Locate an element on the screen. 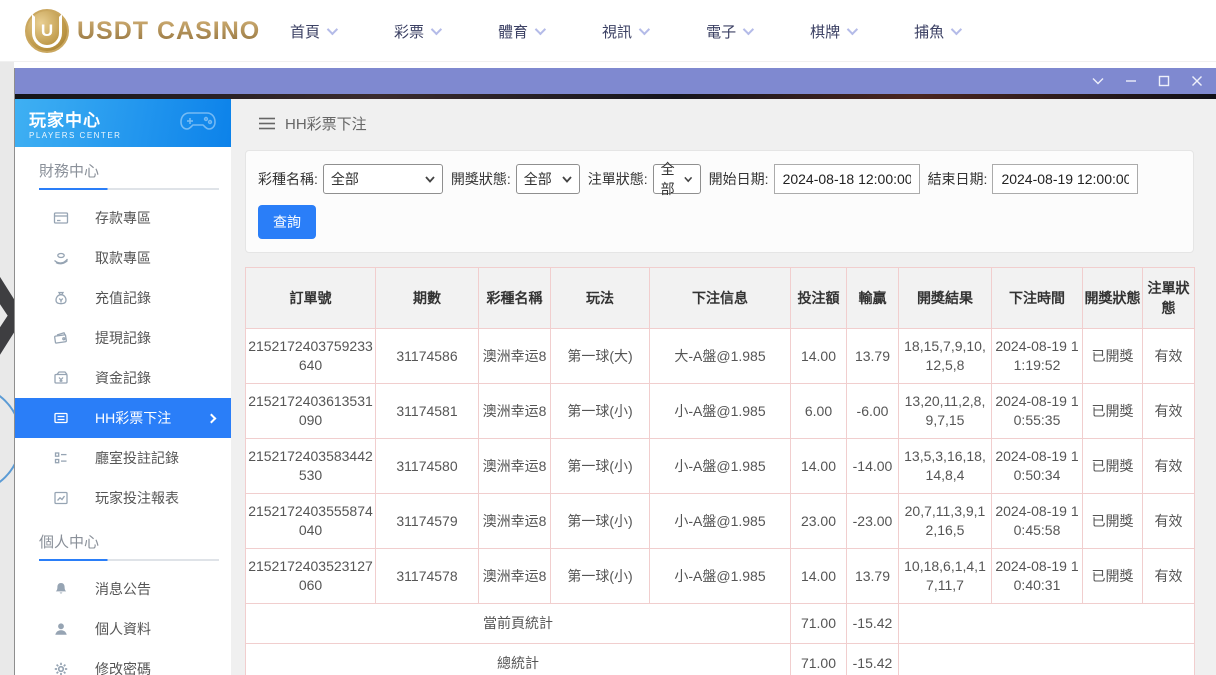 The height and width of the screenshot is (675, 1216). table-cell: 2152172403613531090 is located at coordinates (310, 411).